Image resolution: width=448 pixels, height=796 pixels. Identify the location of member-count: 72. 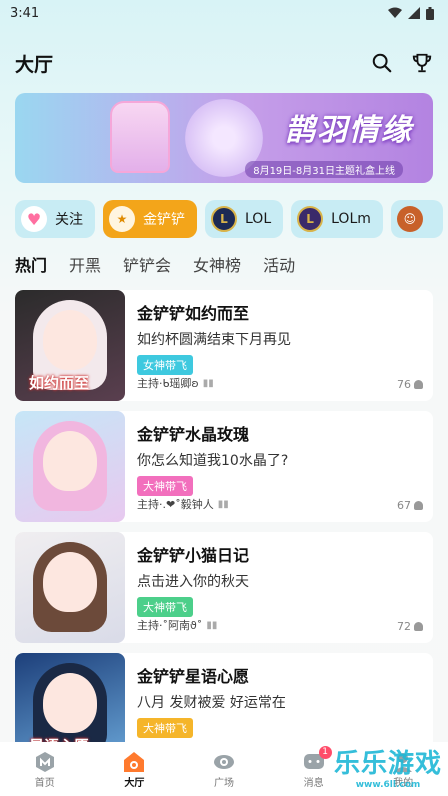
(410, 626).